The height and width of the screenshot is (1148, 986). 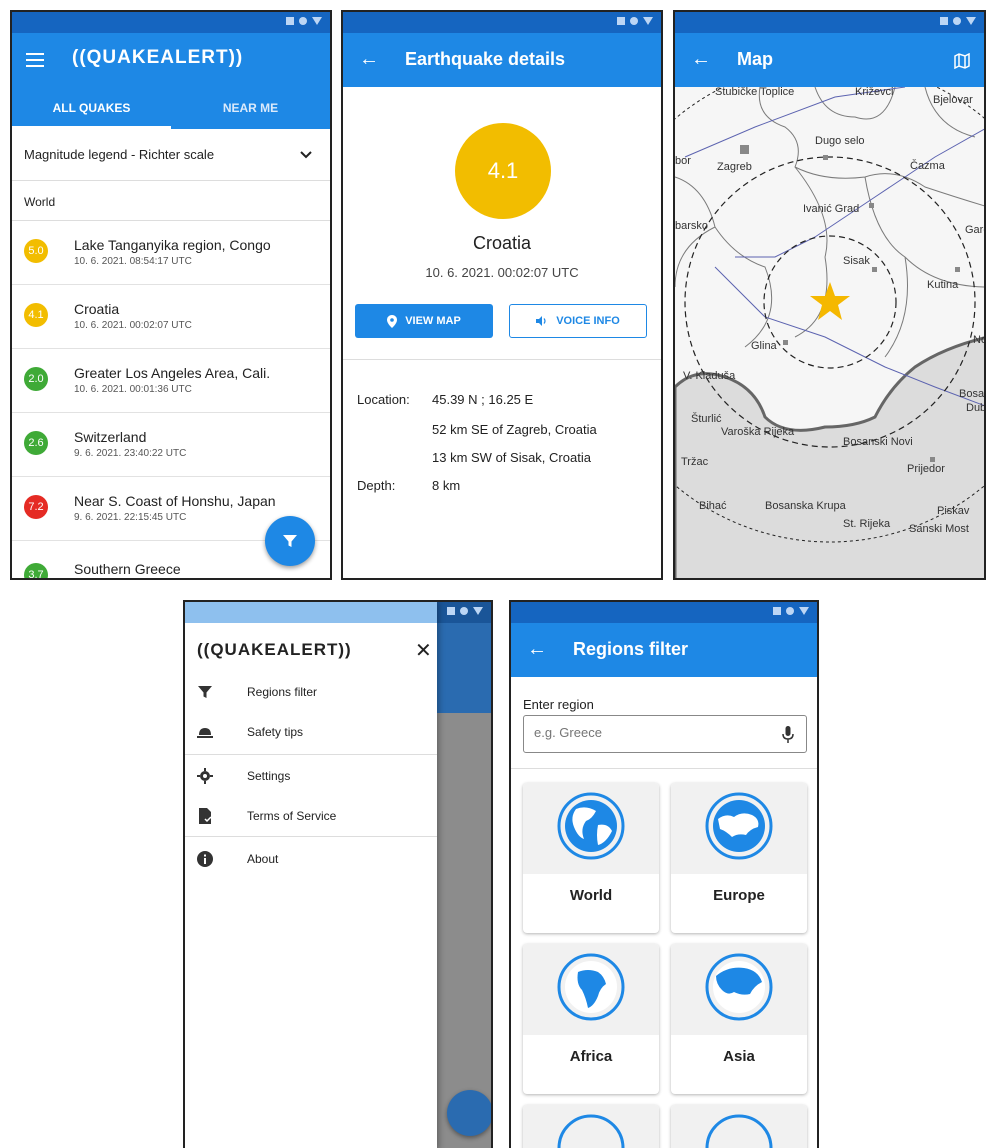 I want to click on map-label: Tržac, so click(x=695, y=462).